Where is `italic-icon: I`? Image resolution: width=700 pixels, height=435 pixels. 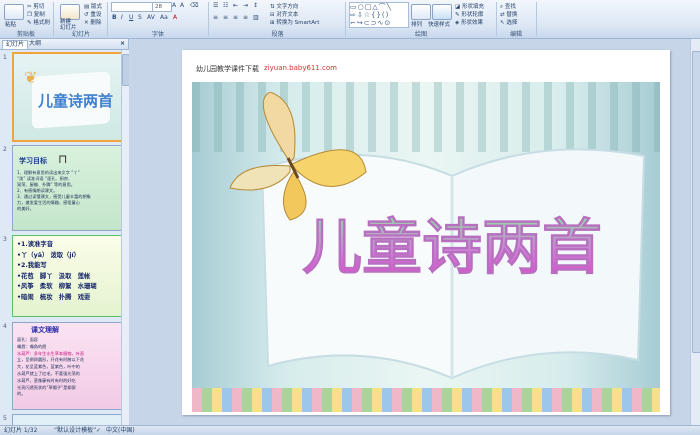
italic-icon: I is located at coordinates (122, 17).